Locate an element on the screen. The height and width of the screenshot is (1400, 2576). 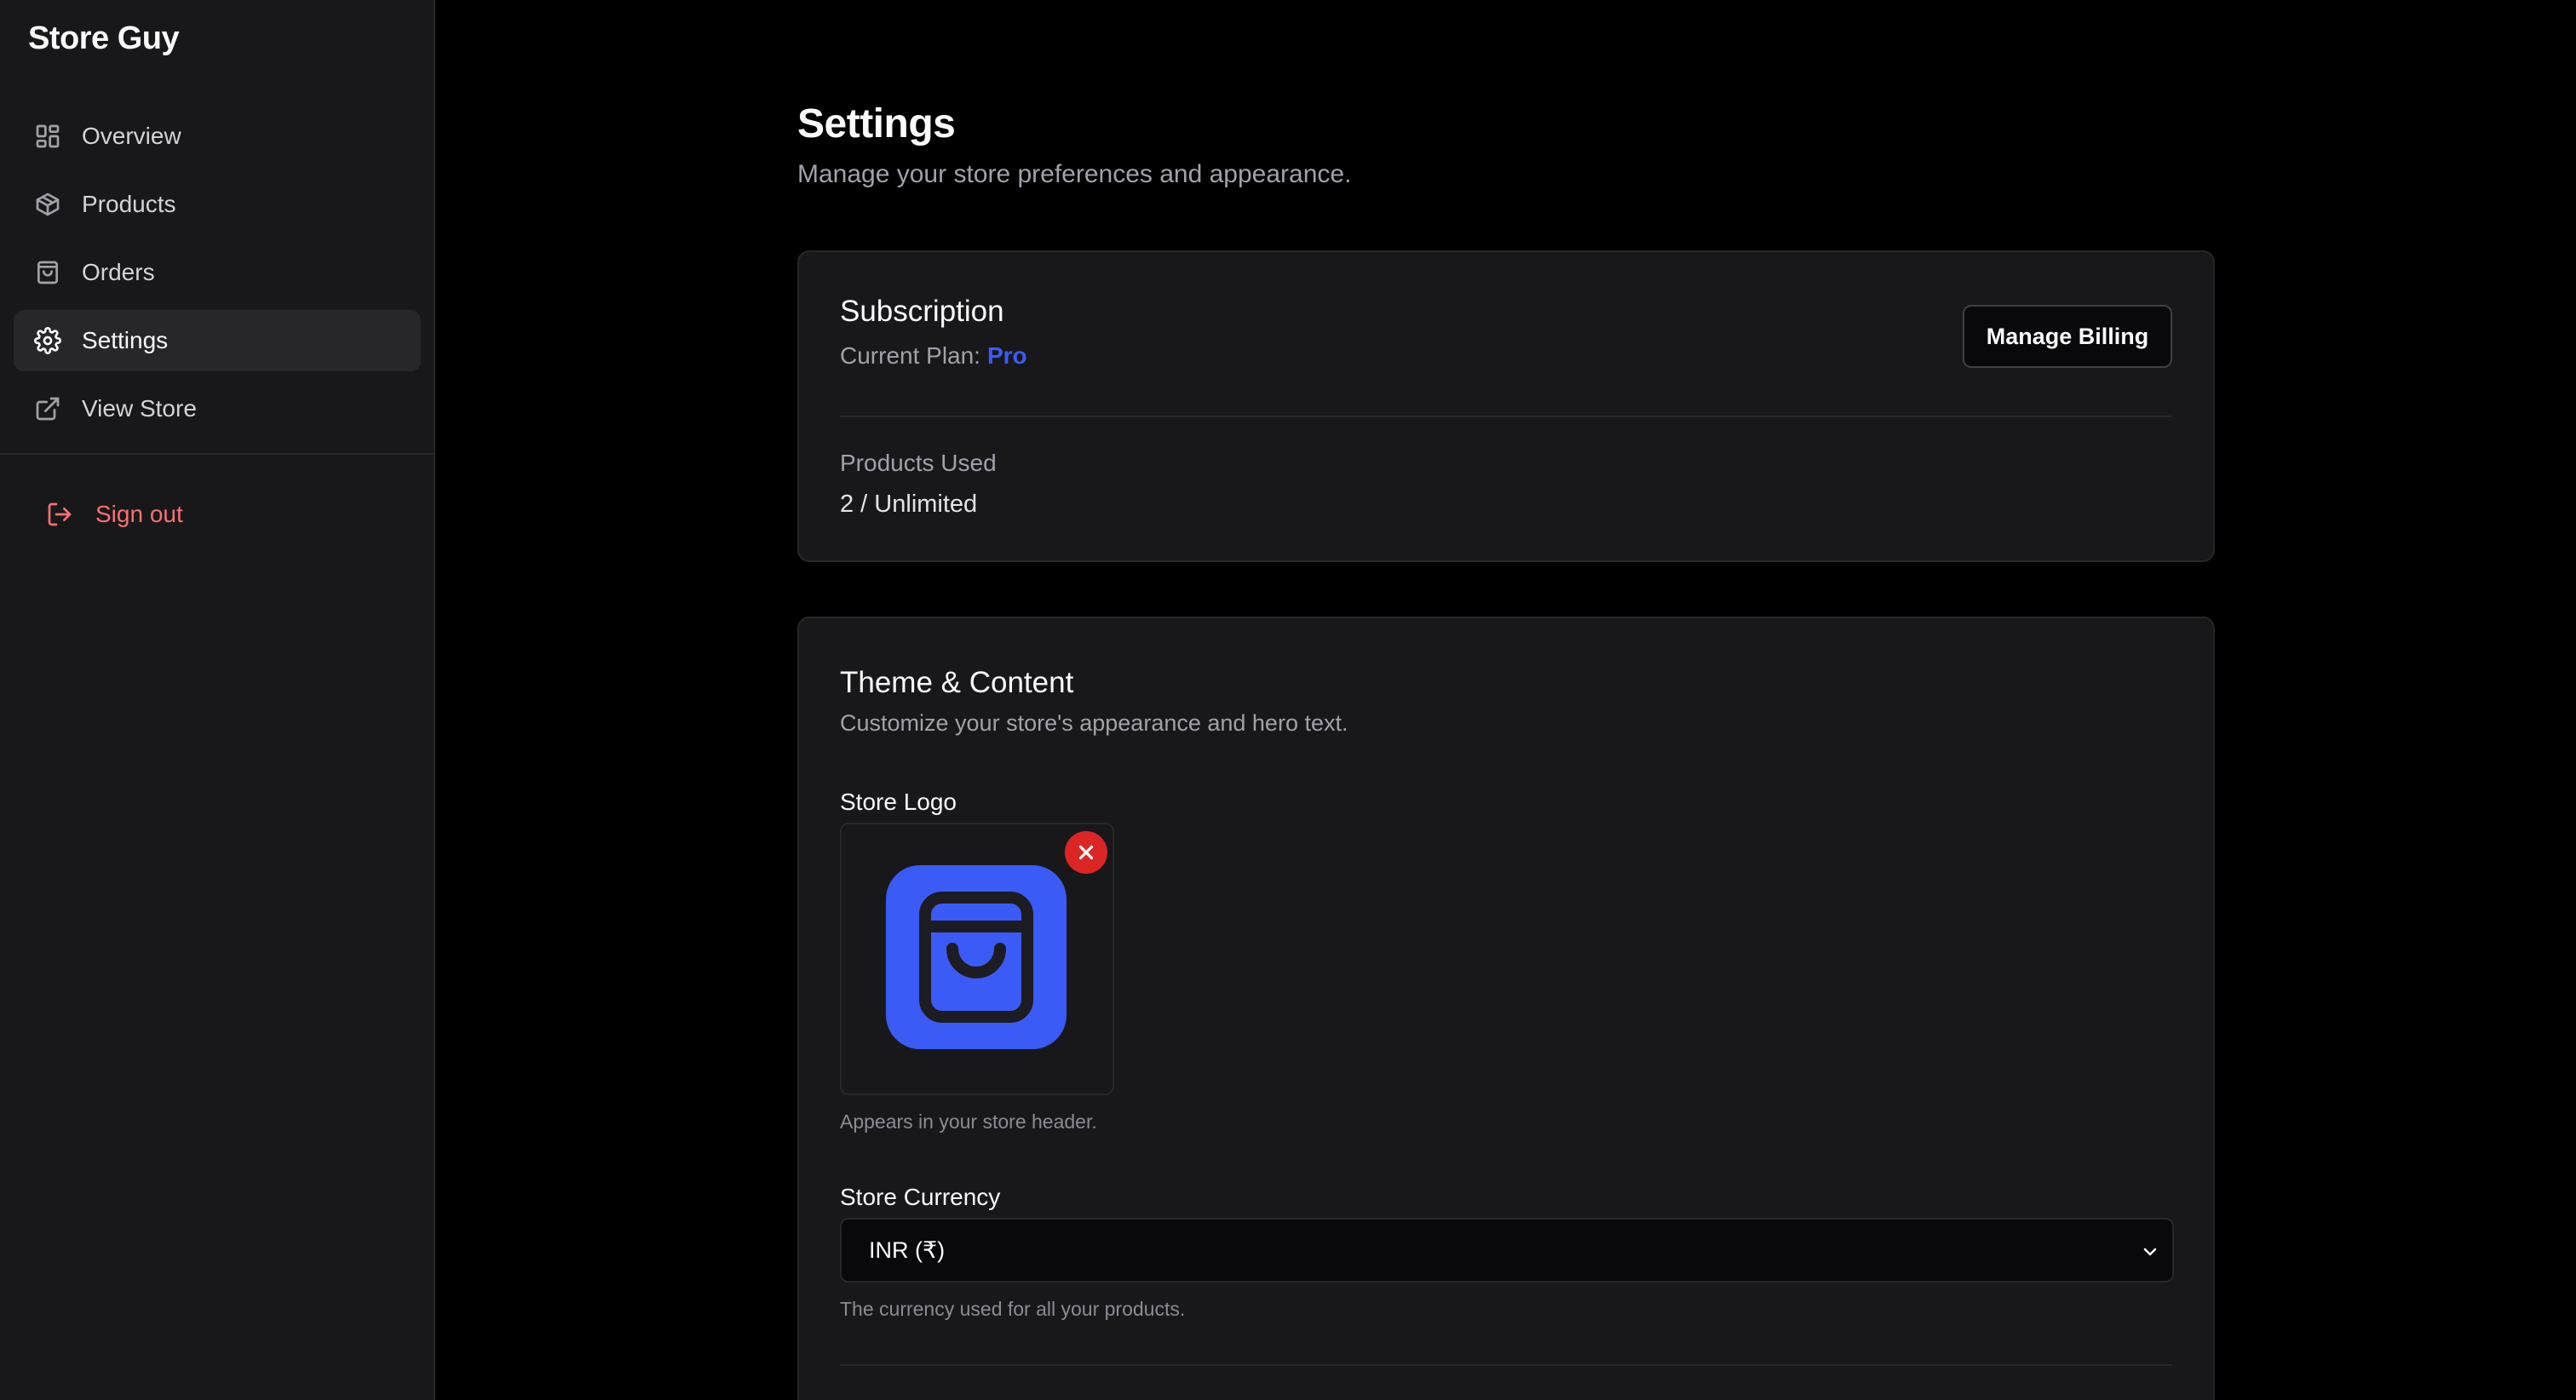
plan-value: Pro is located at coordinates (1007, 355).